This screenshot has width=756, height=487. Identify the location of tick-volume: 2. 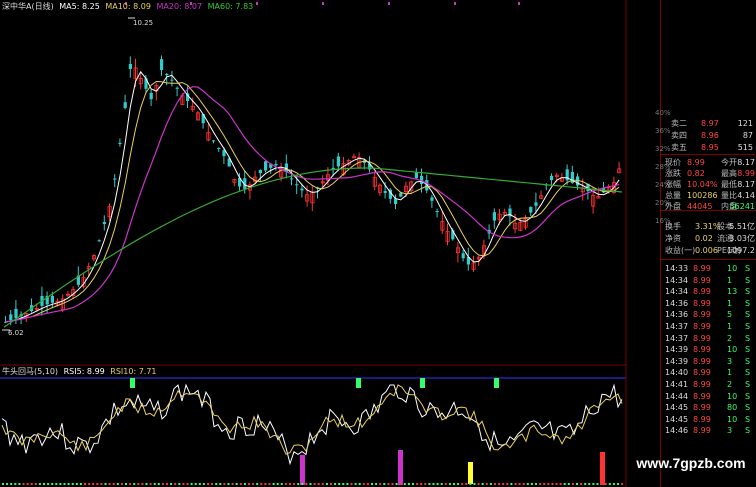
(730, 338).